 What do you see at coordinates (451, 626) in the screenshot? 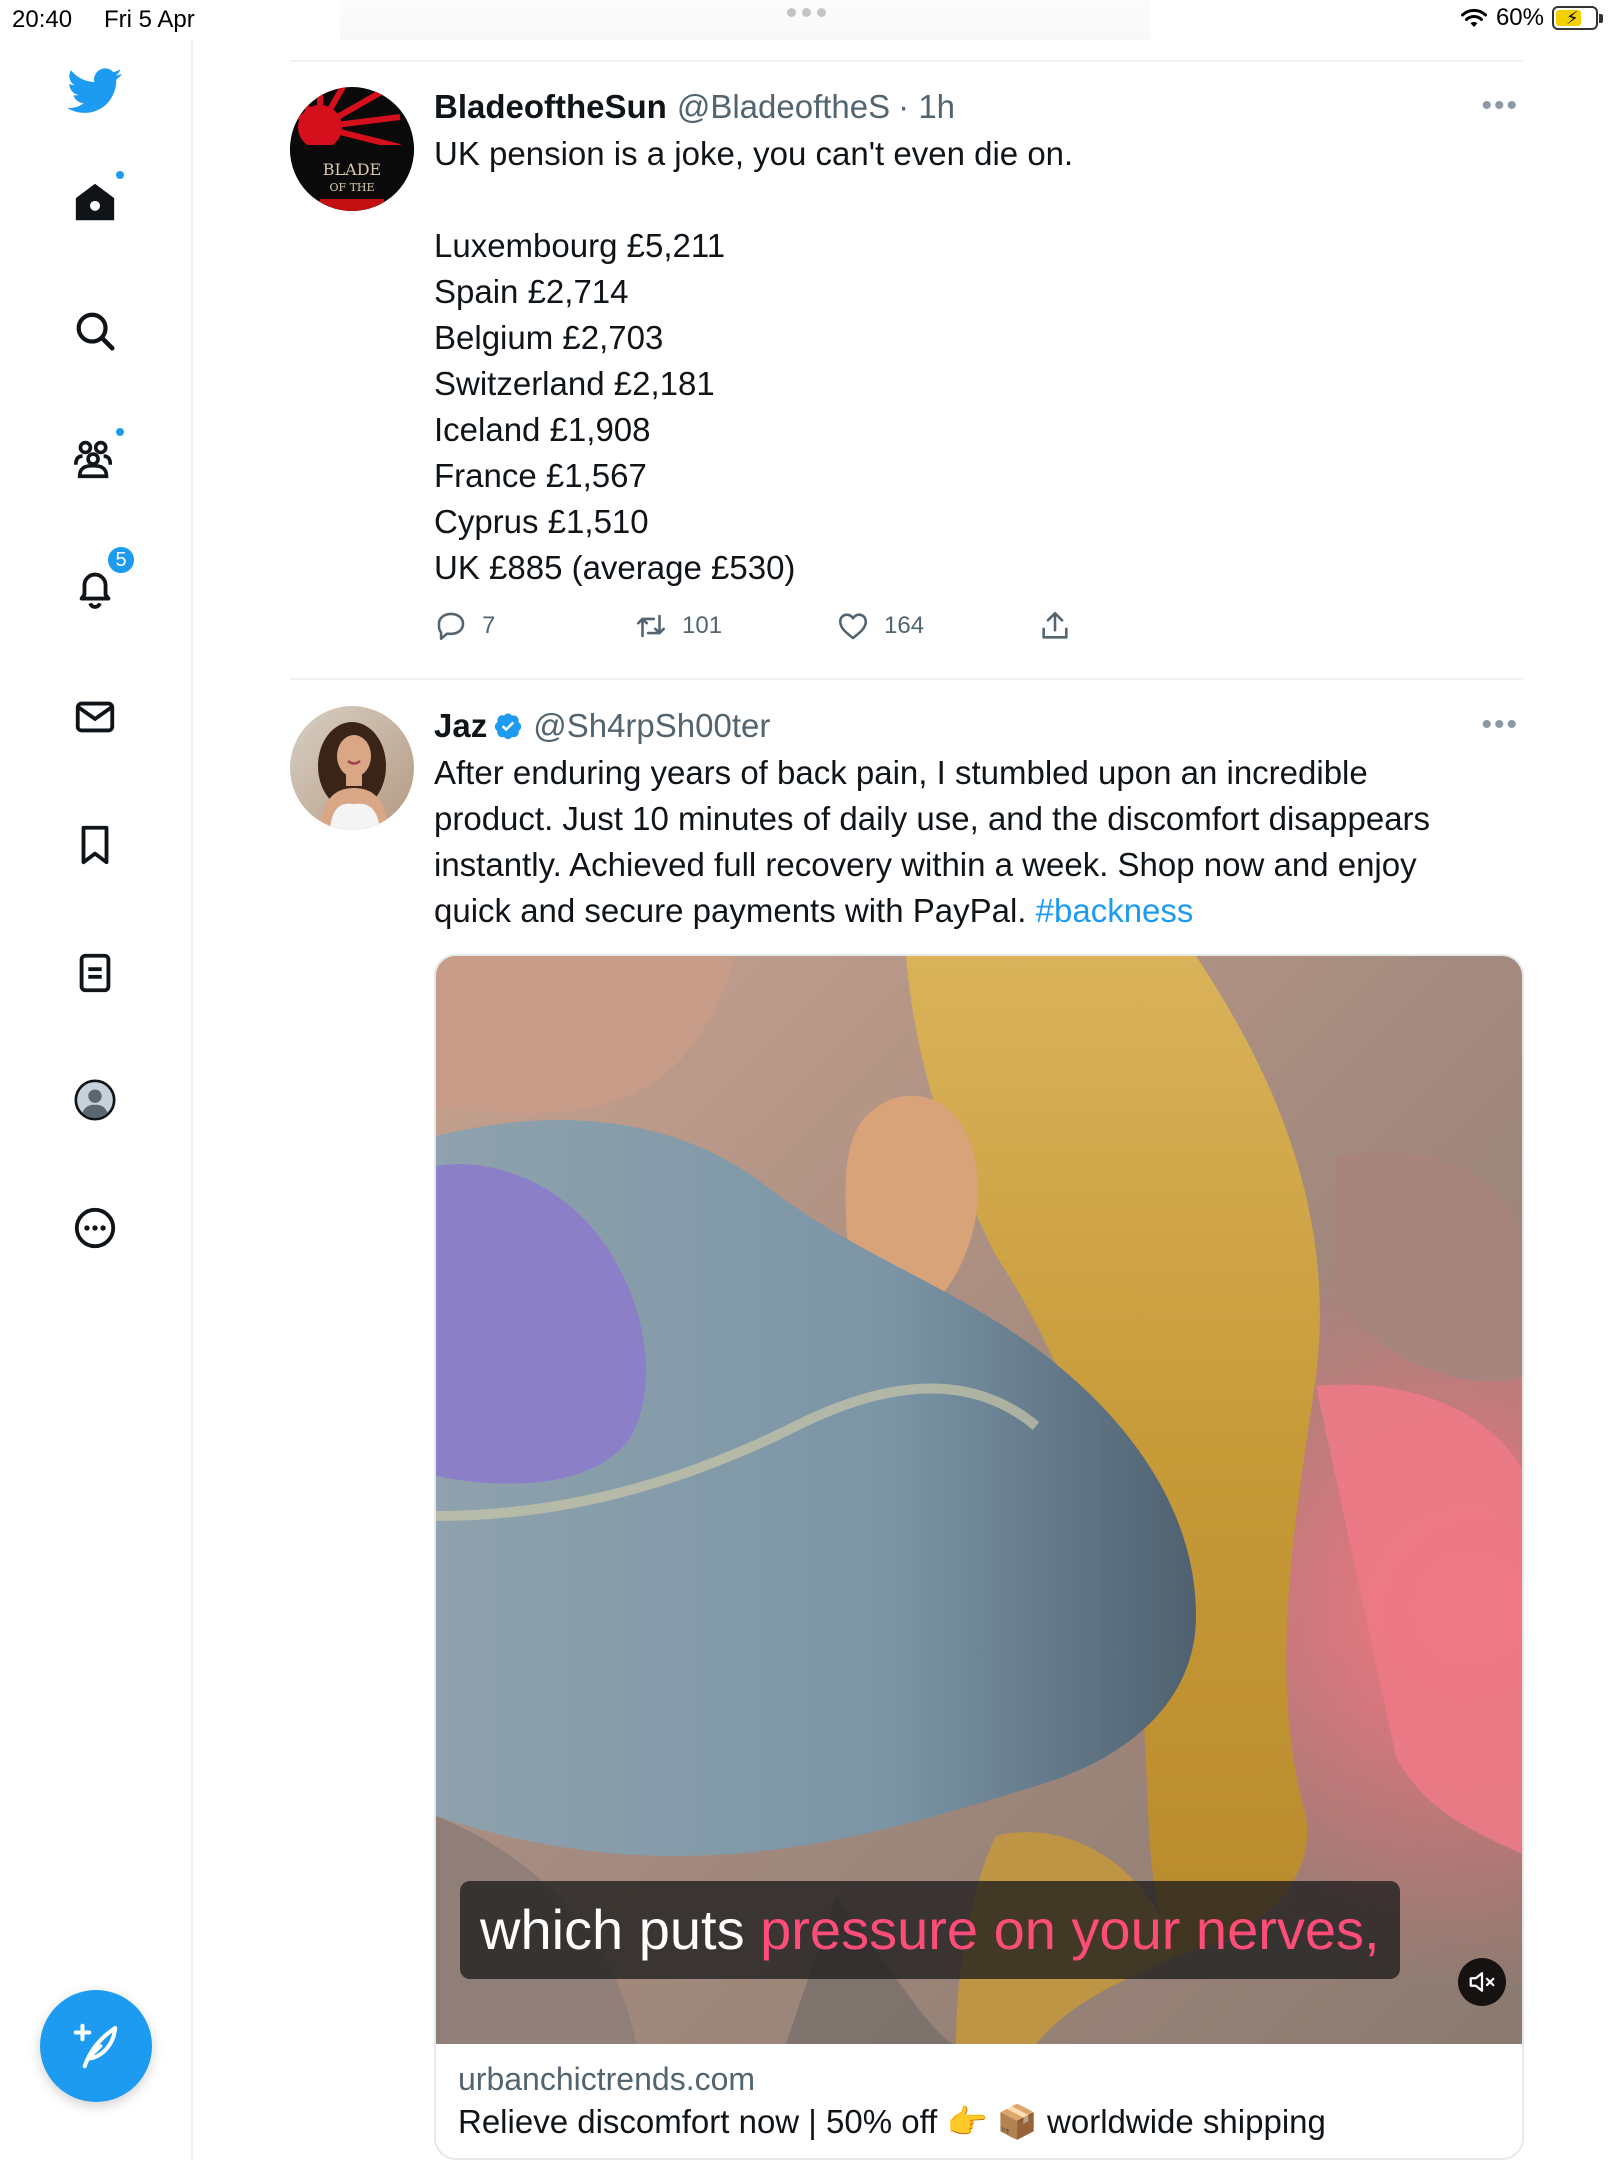
I see `reply-icon` at bounding box center [451, 626].